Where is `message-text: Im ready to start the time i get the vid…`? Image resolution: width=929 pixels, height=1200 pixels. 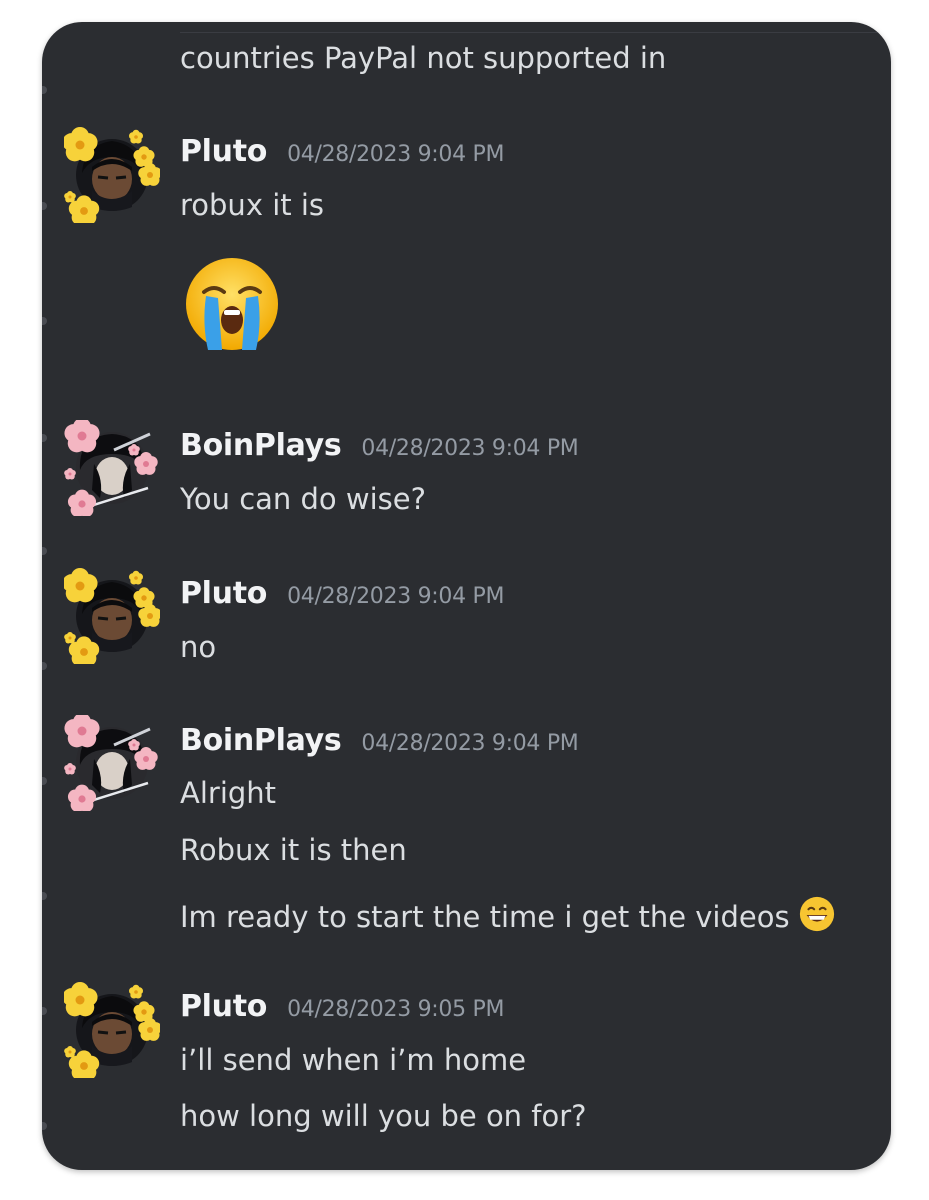
message-text: Im ready to start the time i get the vid… is located at coordinates (485, 917).